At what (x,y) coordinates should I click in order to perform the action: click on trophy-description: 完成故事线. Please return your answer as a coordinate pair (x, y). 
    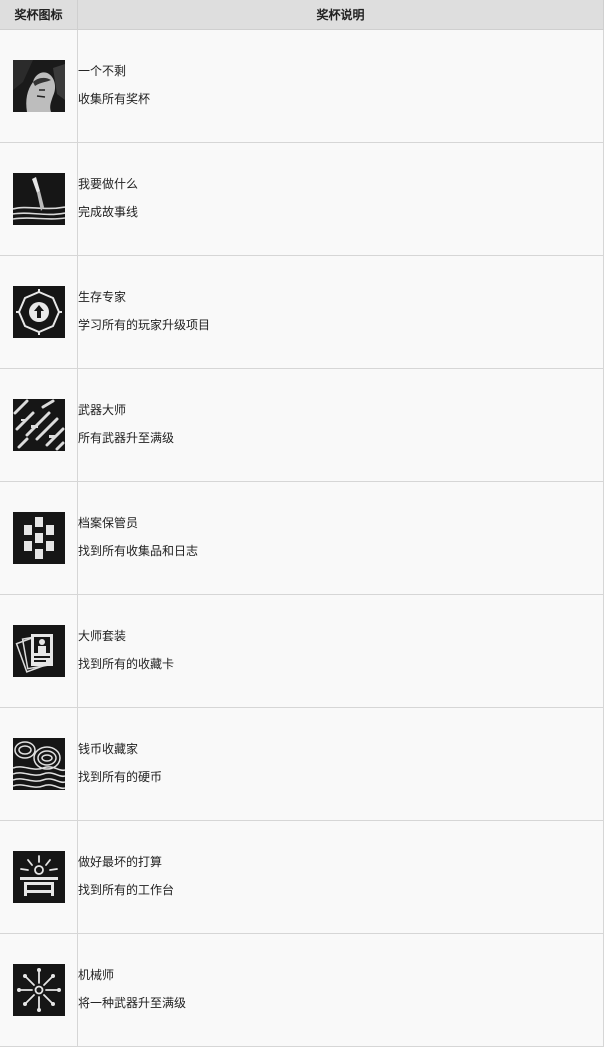
    Looking at the image, I should click on (108, 212).